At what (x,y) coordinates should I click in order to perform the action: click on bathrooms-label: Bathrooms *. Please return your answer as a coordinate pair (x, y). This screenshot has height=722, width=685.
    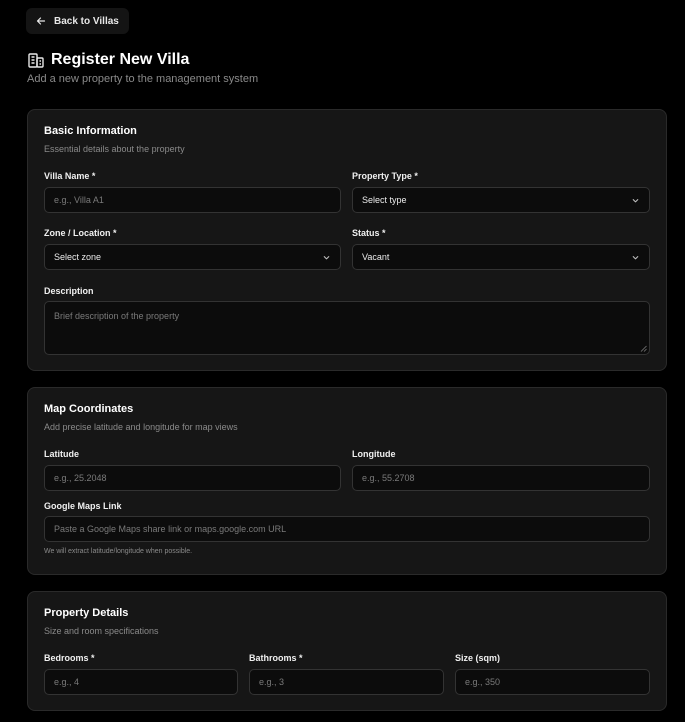
    Looking at the image, I should click on (276, 658).